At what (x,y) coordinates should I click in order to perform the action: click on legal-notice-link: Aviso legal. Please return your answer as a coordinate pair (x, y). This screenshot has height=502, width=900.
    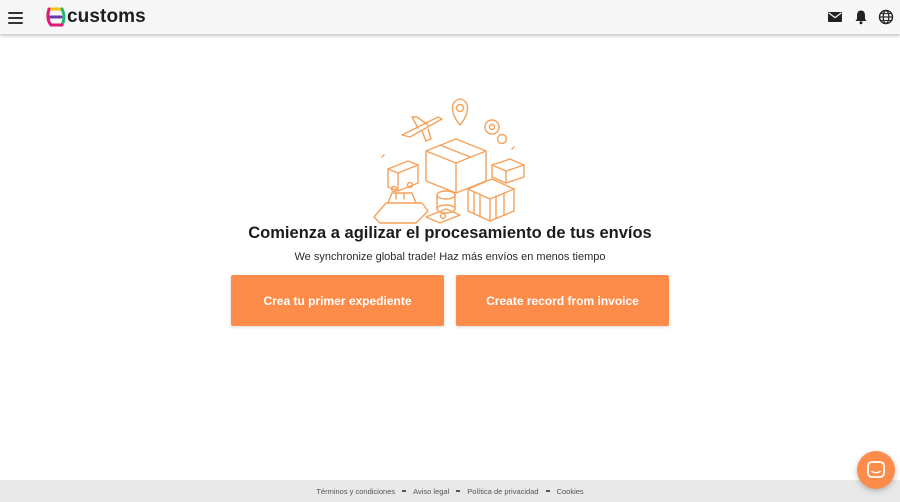
    Looking at the image, I should click on (431, 491).